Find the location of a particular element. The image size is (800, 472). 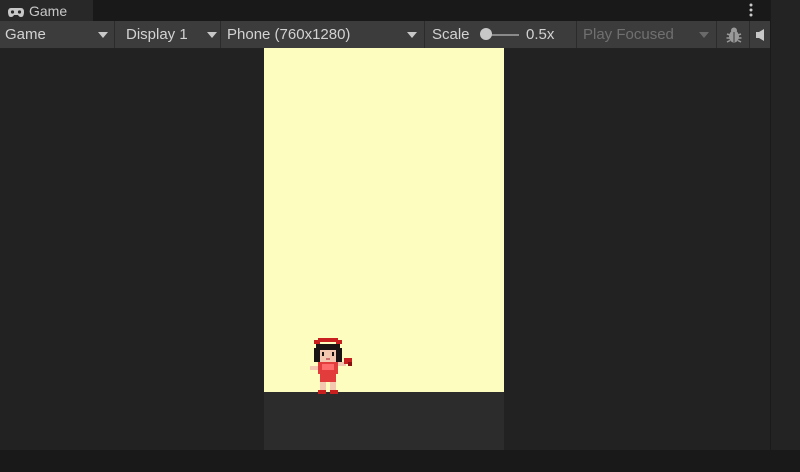

window-tab-bar: Game is located at coordinates (385, 10).